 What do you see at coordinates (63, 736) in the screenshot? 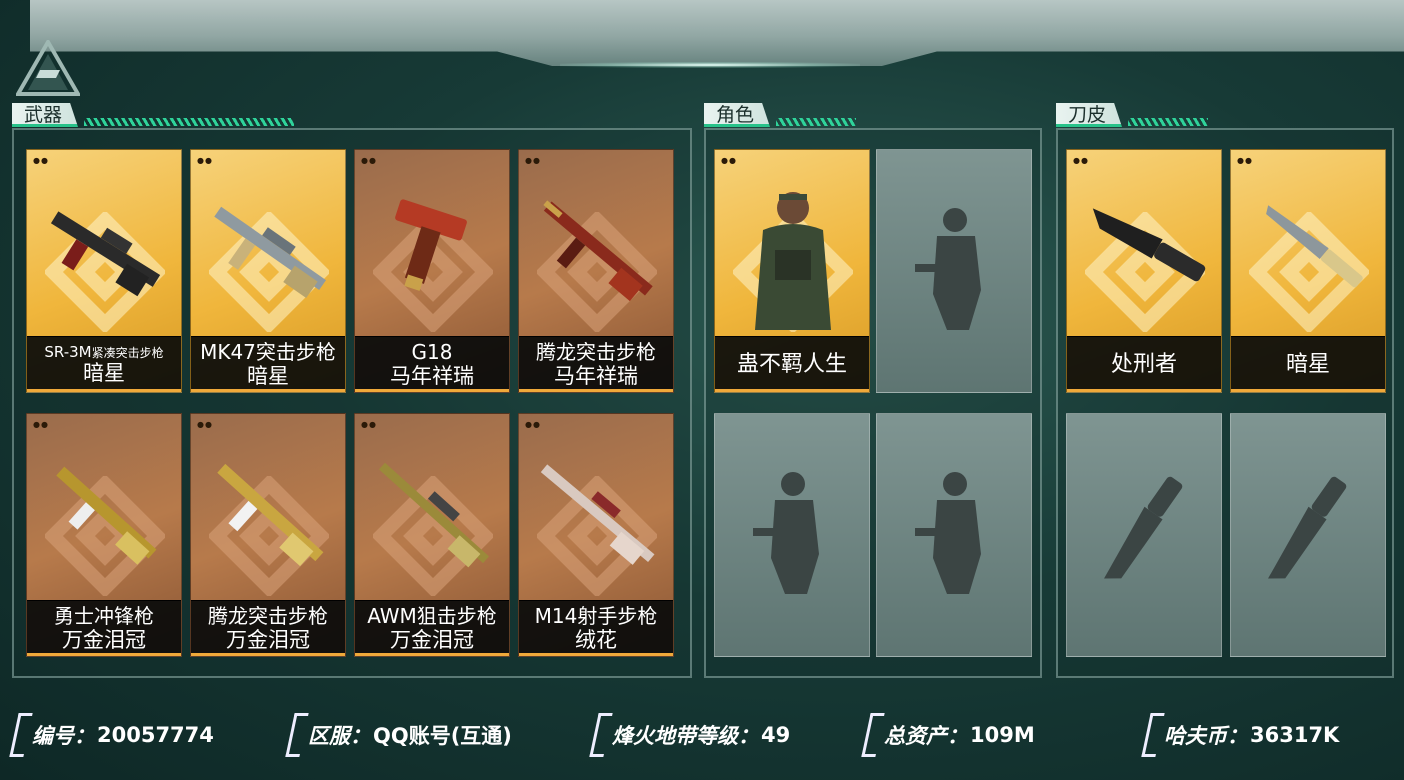
I see `account-id-label: 编号：` at bounding box center [63, 736].